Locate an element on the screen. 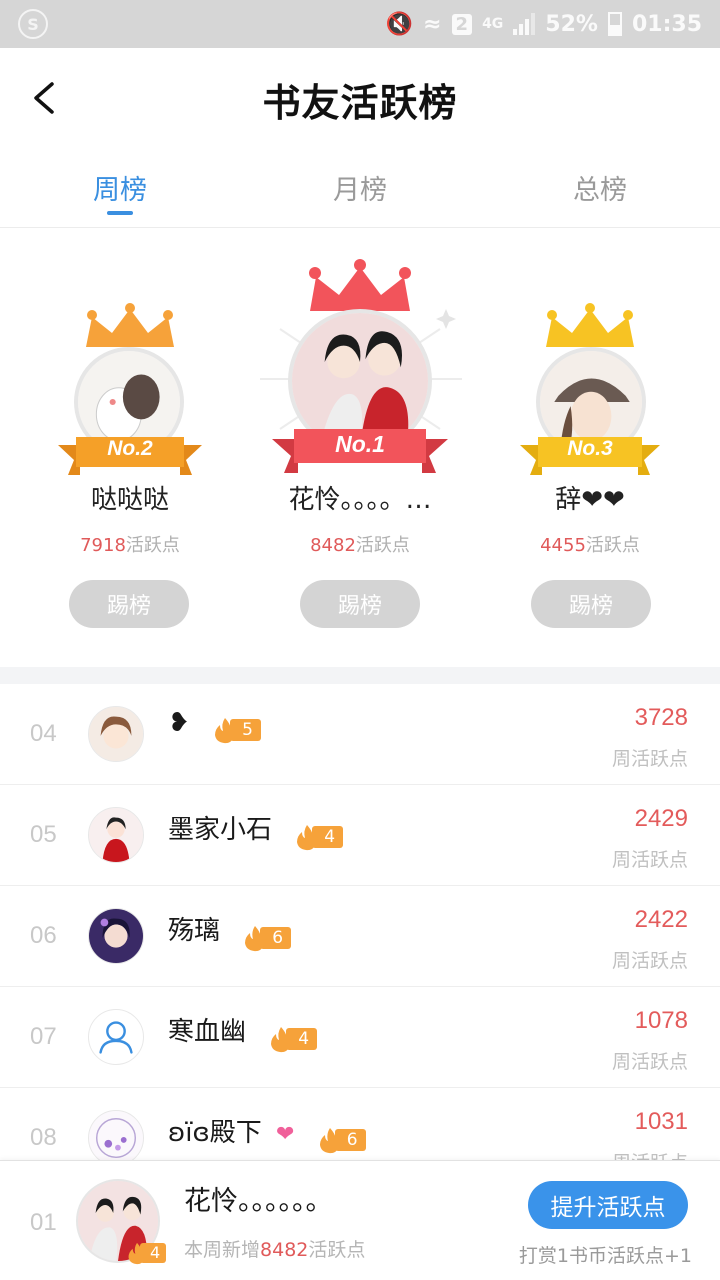 The height and width of the screenshot is (1280, 720). podium-third: No.3 辞❤❤ 4455活跃点 踢榜 is located at coordinates (590, 448).